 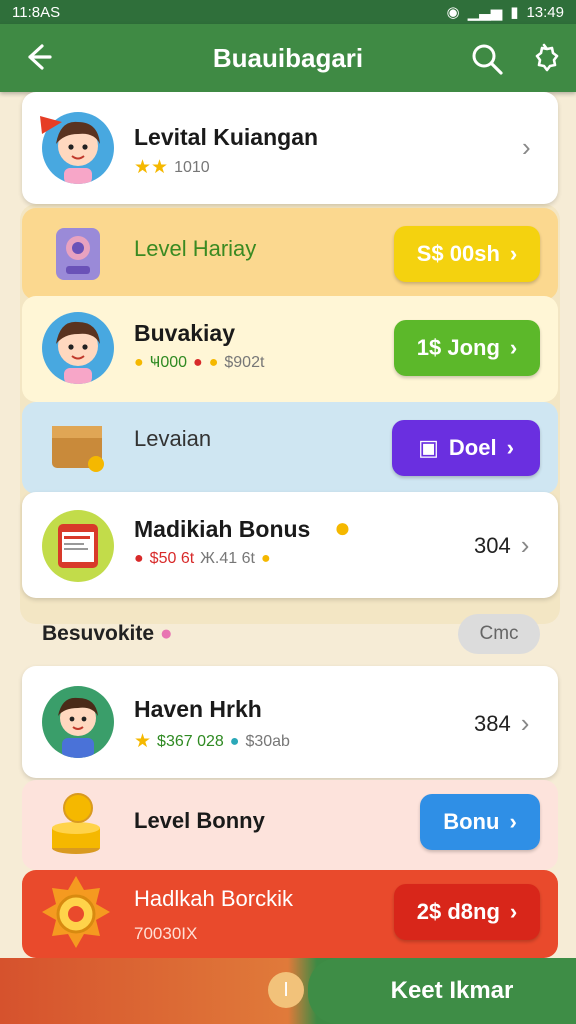 What do you see at coordinates (485, 12) in the screenshot?
I see `signal-icon: ▁▃▅` at bounding box center [485, 12].